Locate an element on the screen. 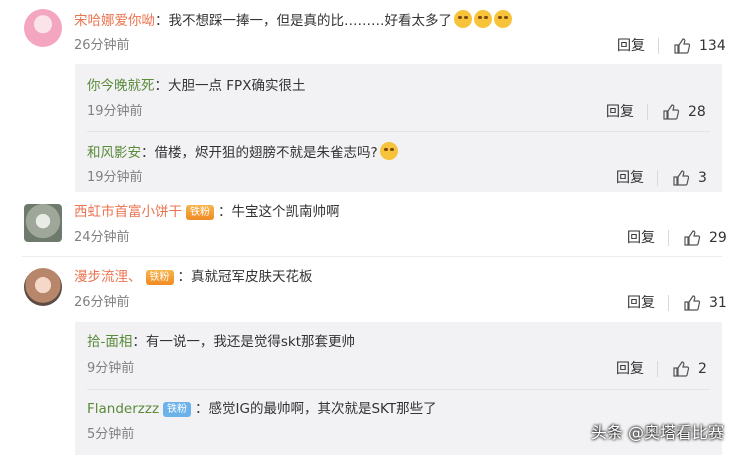 This screenshot has width=736, height=455. comment-line: 西虹市首富小饼干 铁粉 ：牛宝这个凯南帅啊 is located at coordinates (207, 212).